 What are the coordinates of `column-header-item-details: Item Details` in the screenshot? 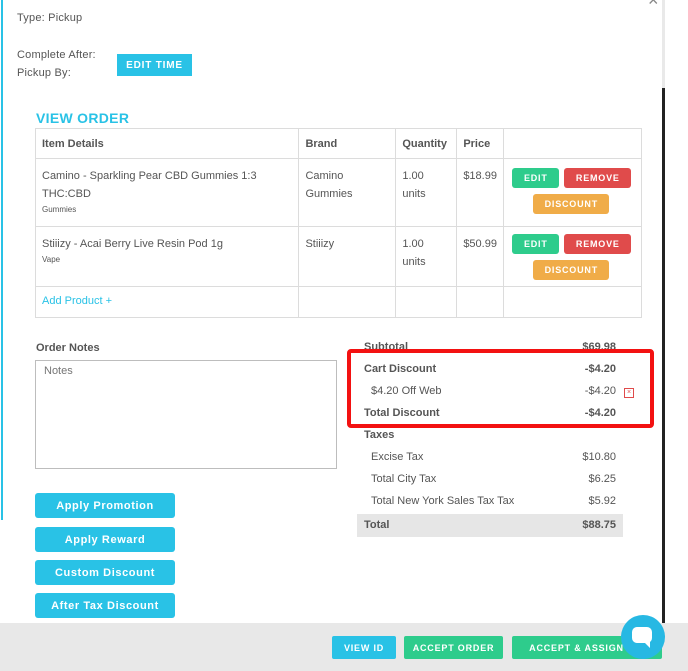 It's located at (167, 143).